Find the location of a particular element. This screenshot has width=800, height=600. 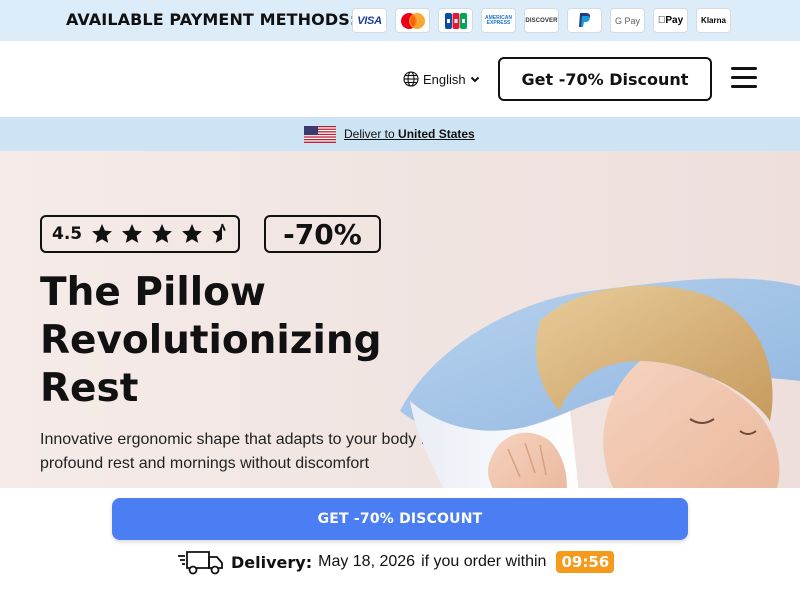

apple-pay-icon: Pay is located at coordinates (670, 20).